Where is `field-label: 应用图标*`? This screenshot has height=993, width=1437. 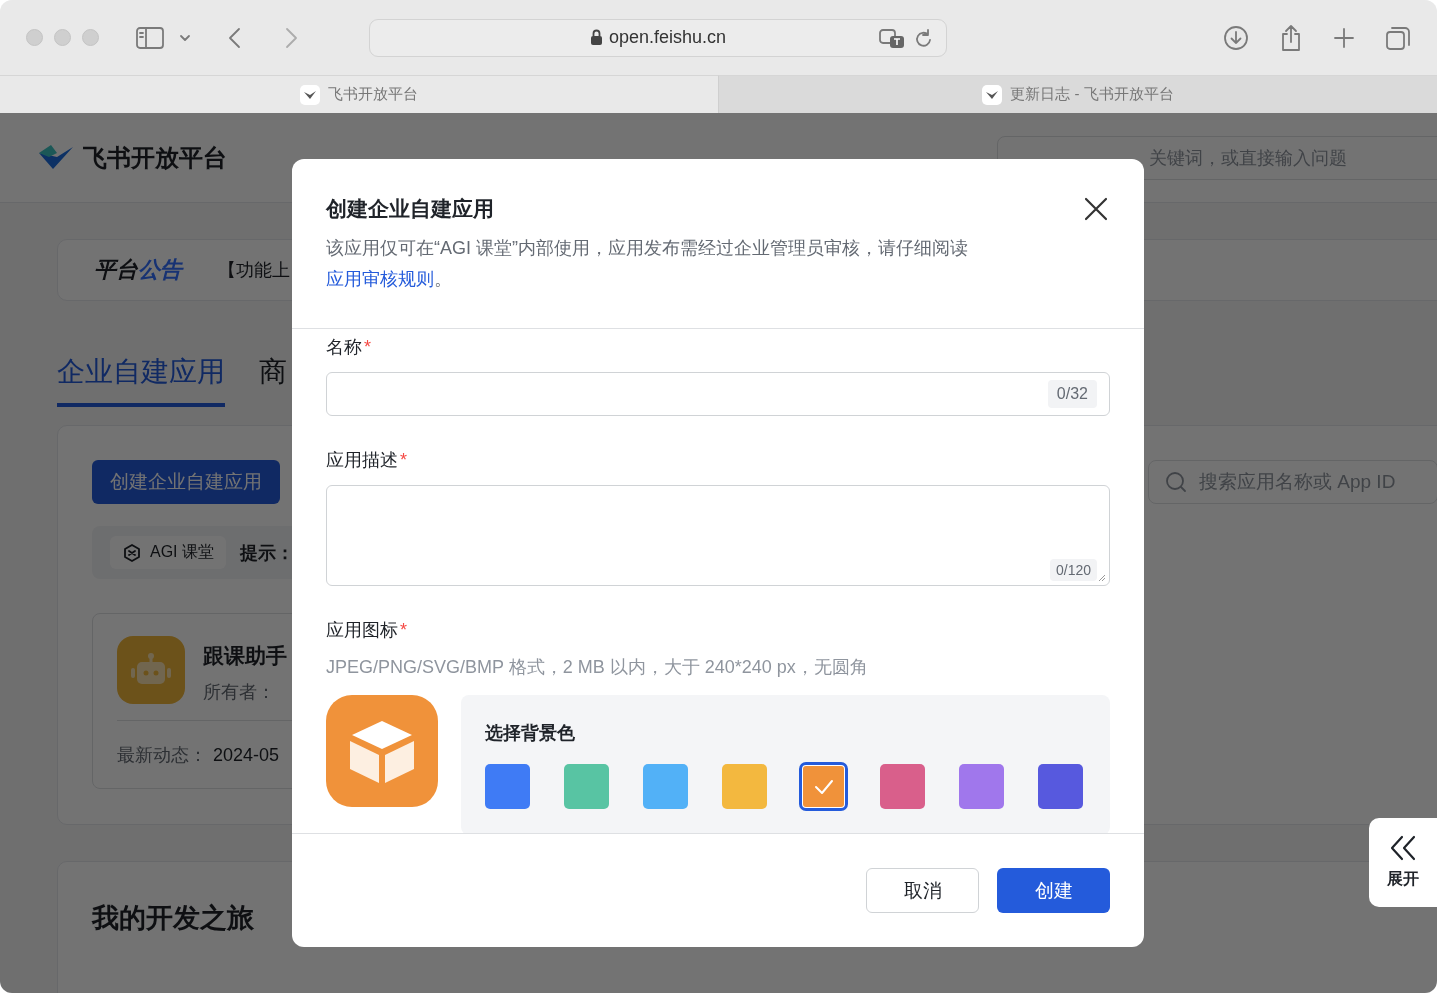
field-label: 应用图标* is located at coordinates (367, 630).